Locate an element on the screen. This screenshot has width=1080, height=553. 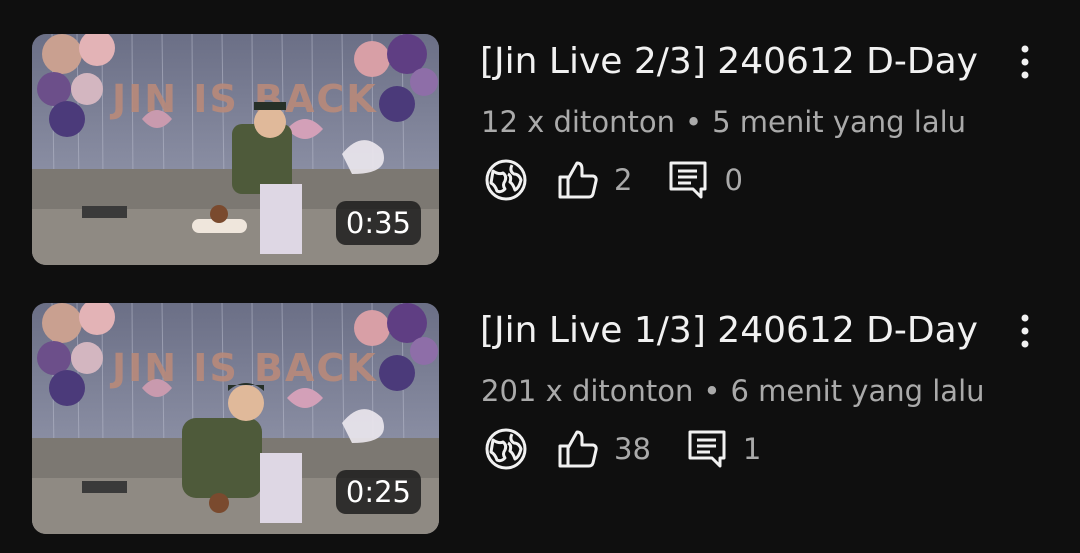
like-count: 2 is located at coordinates (623, 180).